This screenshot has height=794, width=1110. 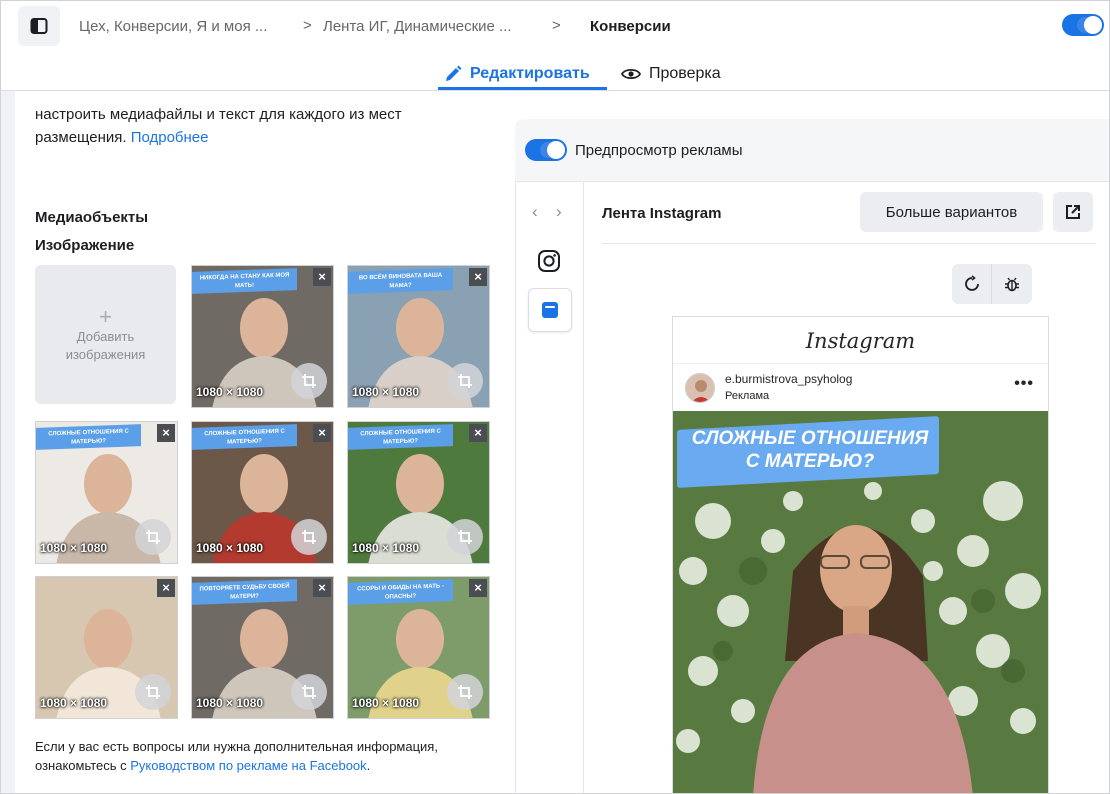 What do you see at coordinates (244, 592) in the screenshot?
I see `thumbnail-banner: ПОВТОРЯЕТЕ СУДЬБУ СВОЕЙ МАТЕРИ?` at bounding box center [244, 592].